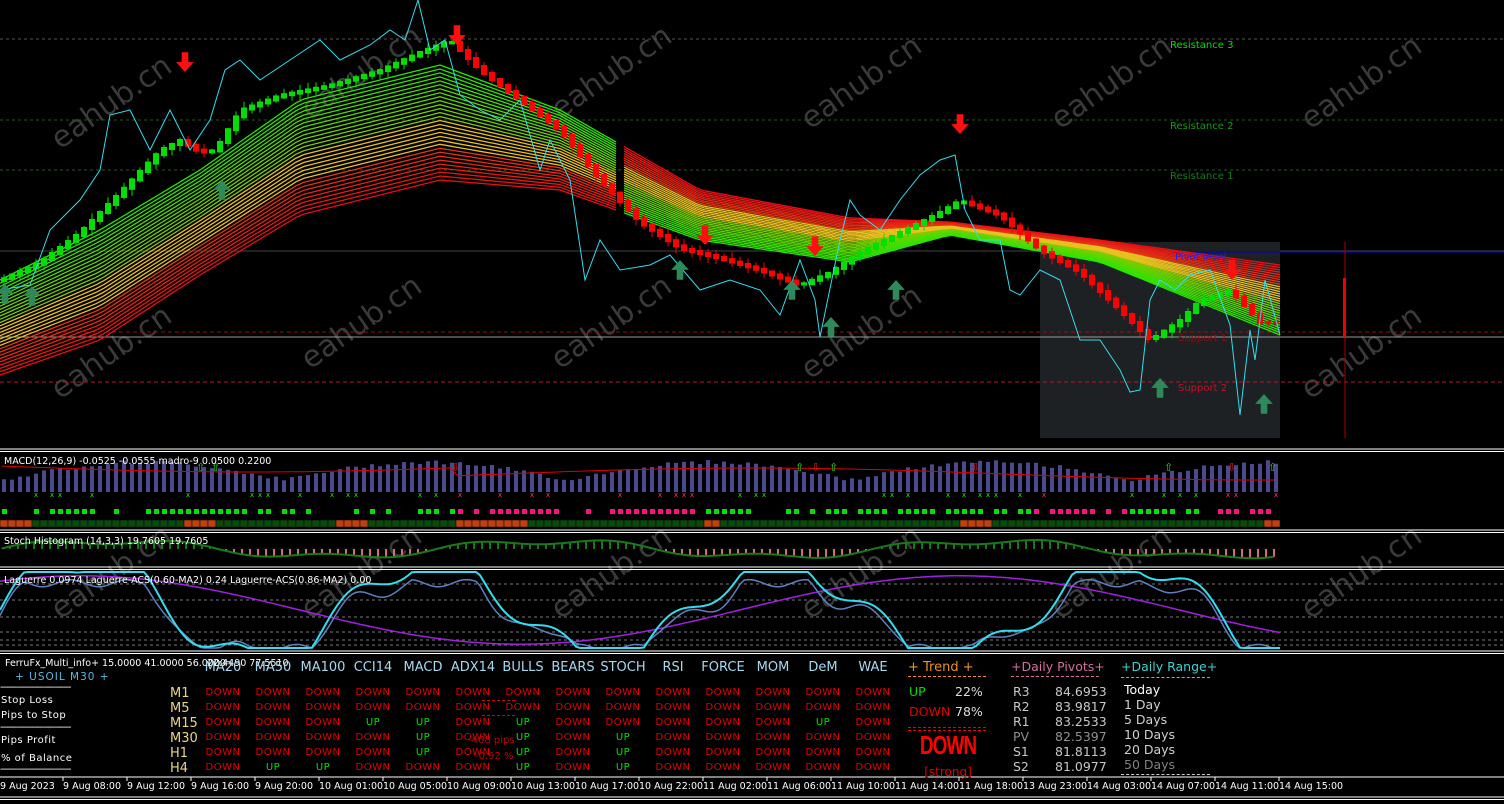 Image resolution: width=1504 pixels, height=804 pixels. What do you see at coordinates (1362, 352) in the screenshot?
I see `watermark-text: eahub.cn` at bounding box center [1362, 352].